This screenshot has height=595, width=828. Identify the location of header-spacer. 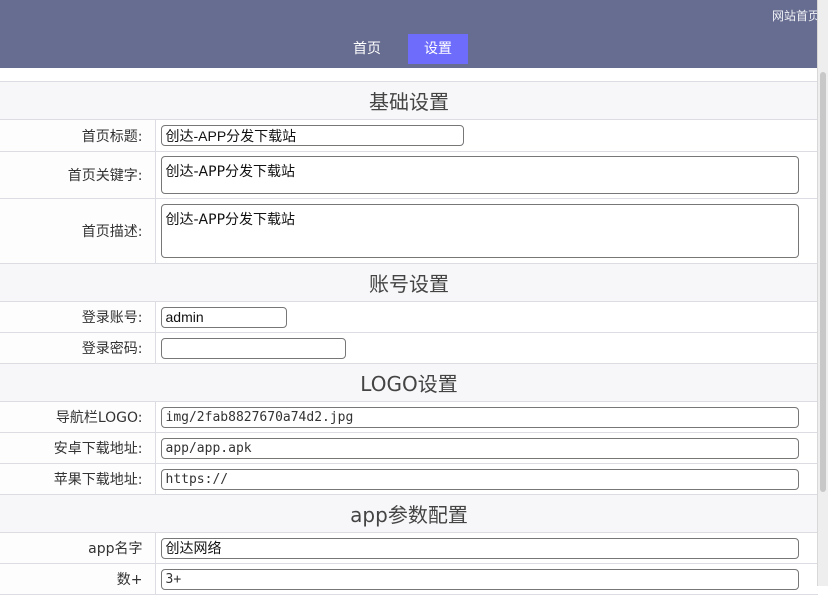
(409, 74).